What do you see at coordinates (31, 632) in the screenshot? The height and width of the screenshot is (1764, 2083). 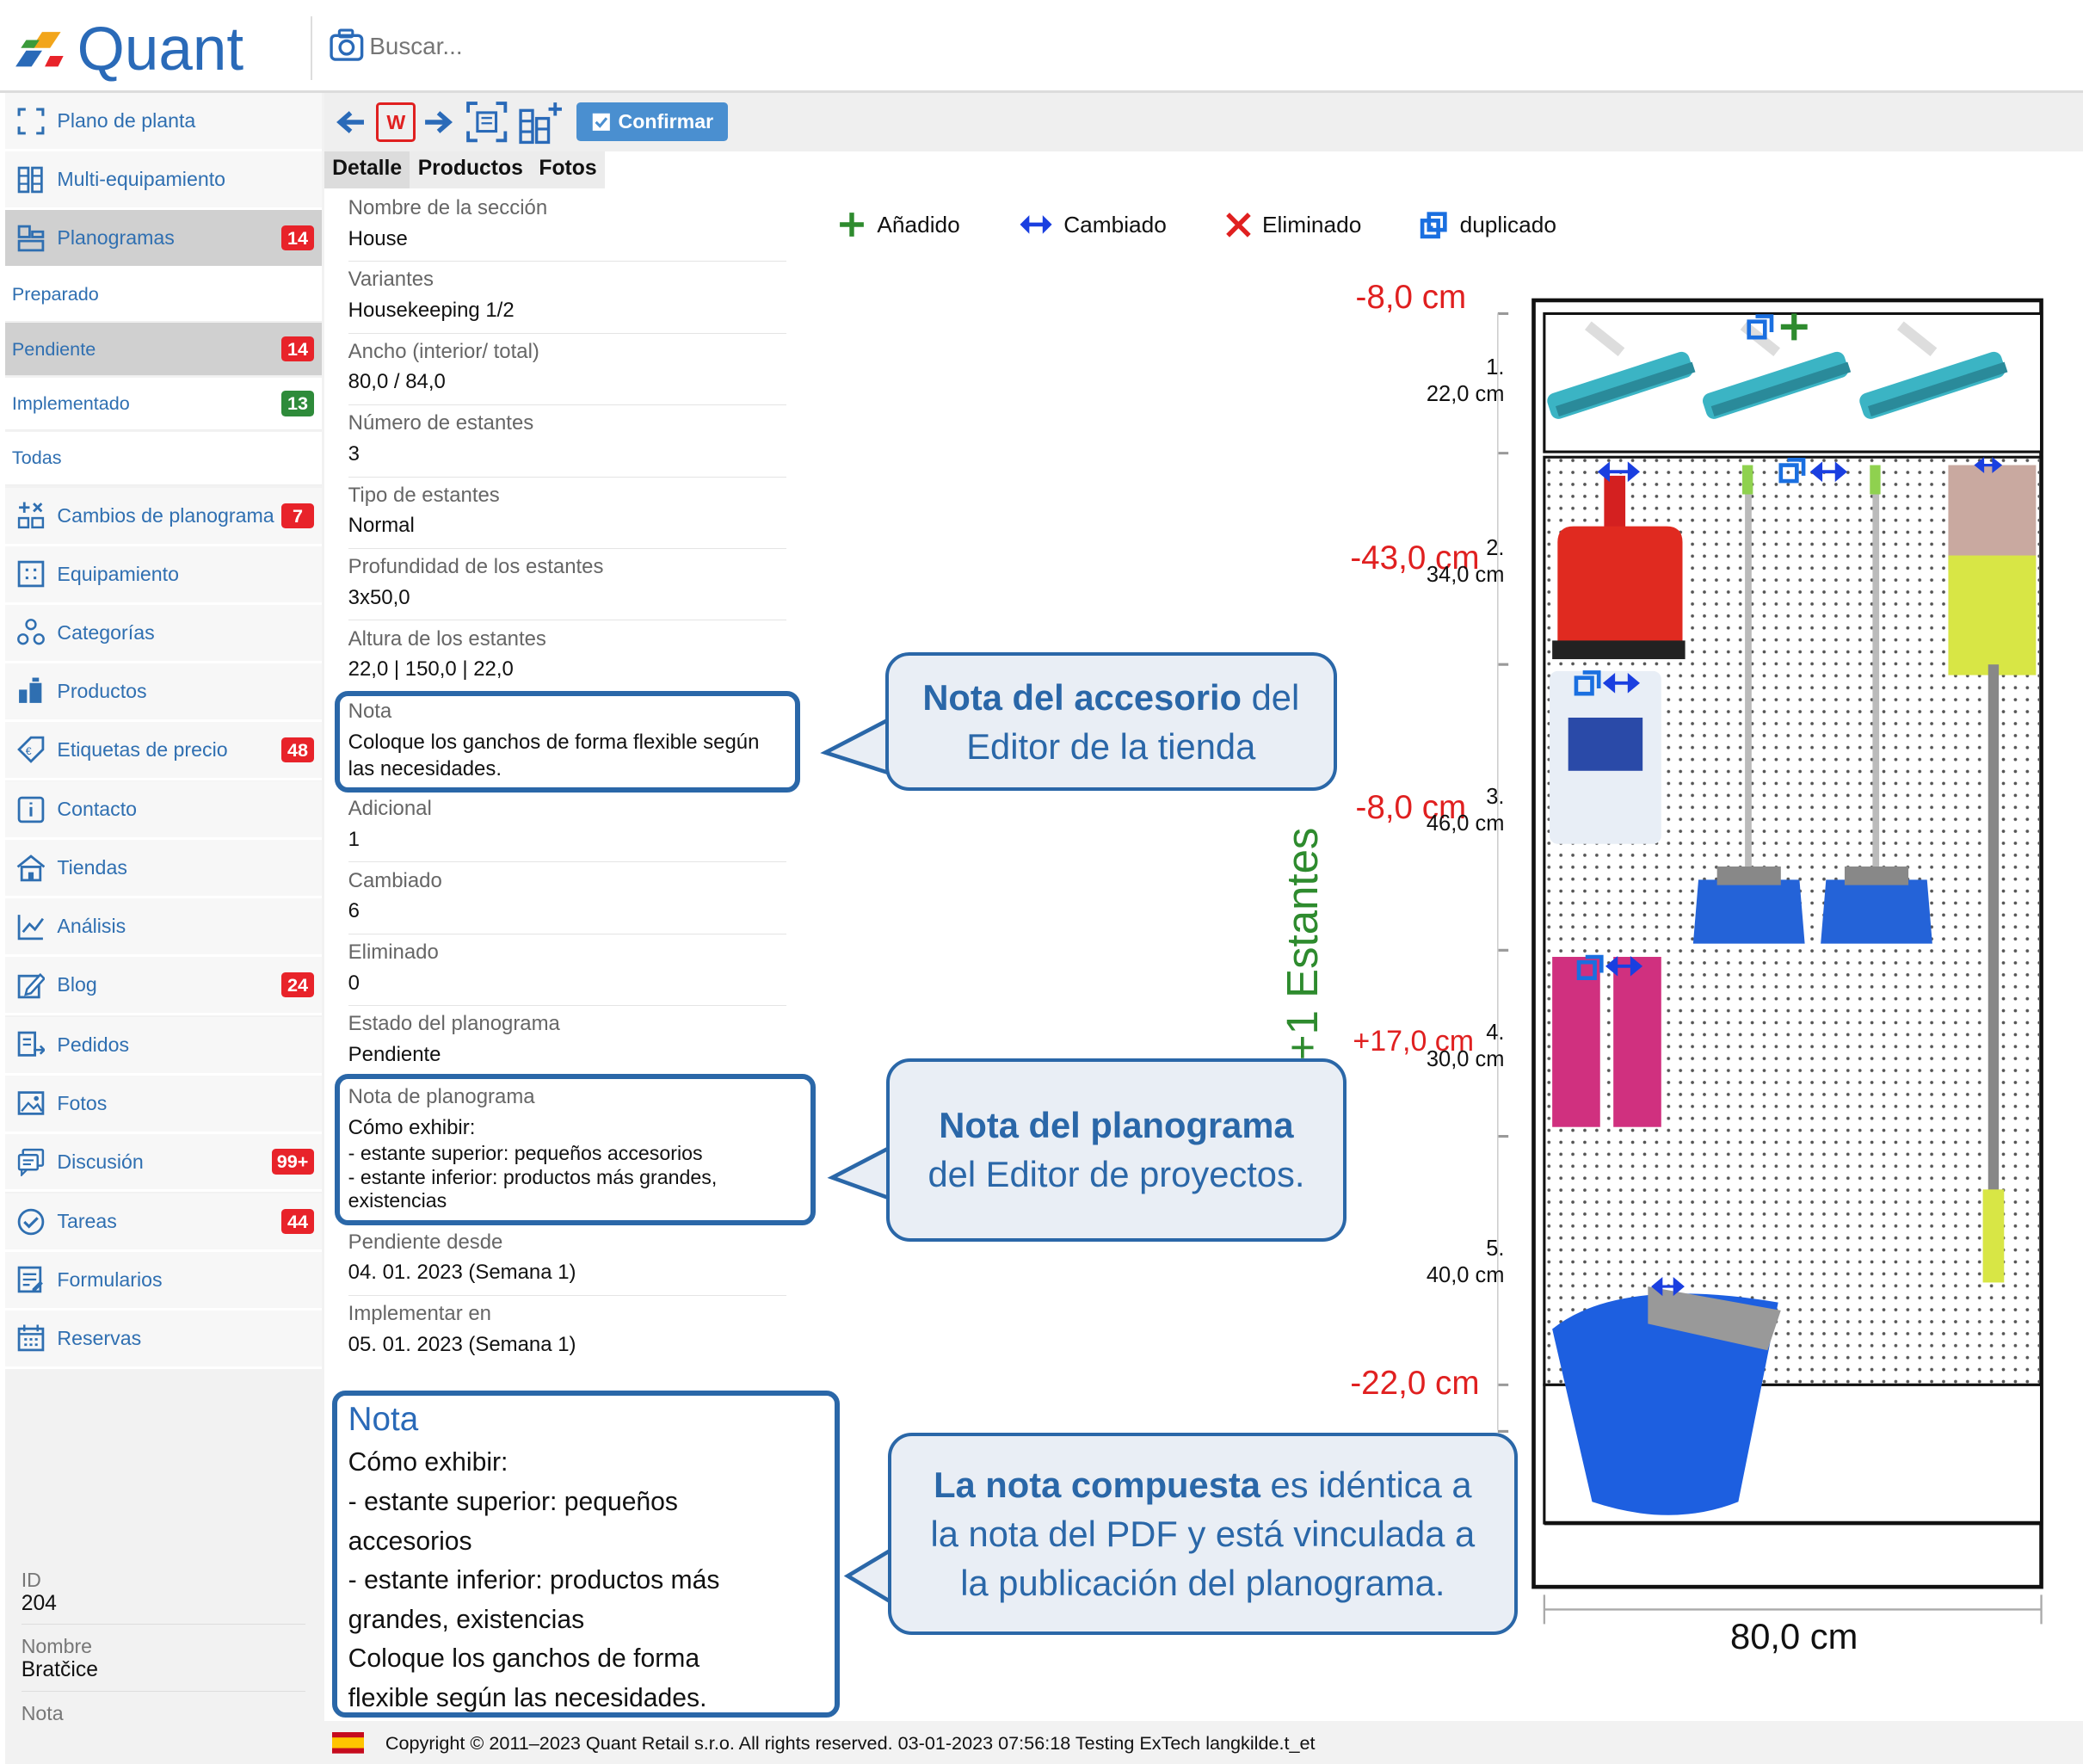 I see `categories-icon` at bounding box center [31, 632].